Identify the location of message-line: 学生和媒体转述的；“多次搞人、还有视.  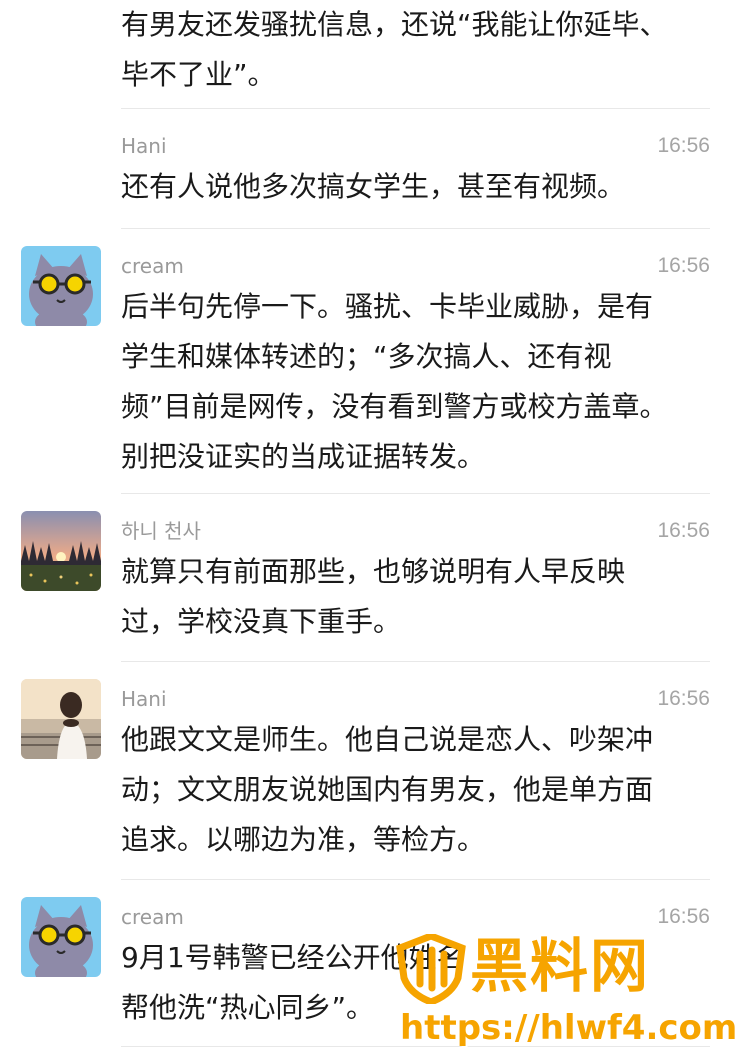
(366, 356).